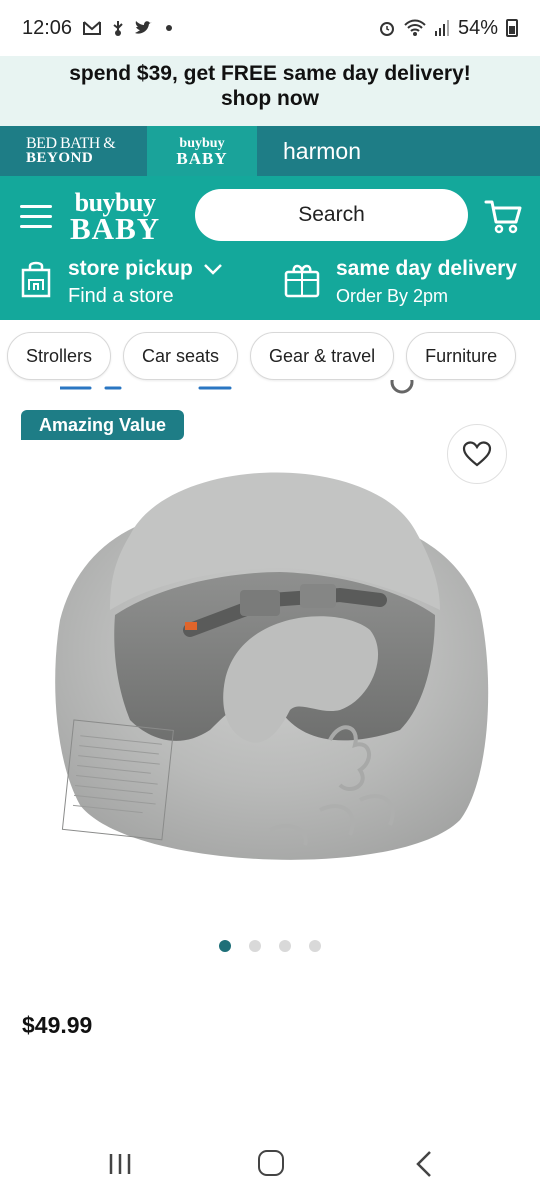 This screenshot has height=1200, width=540. What do you see at coordinates (36, 216) in the screenshot?
I see `menu-icon` at bounding box center [36, 216].